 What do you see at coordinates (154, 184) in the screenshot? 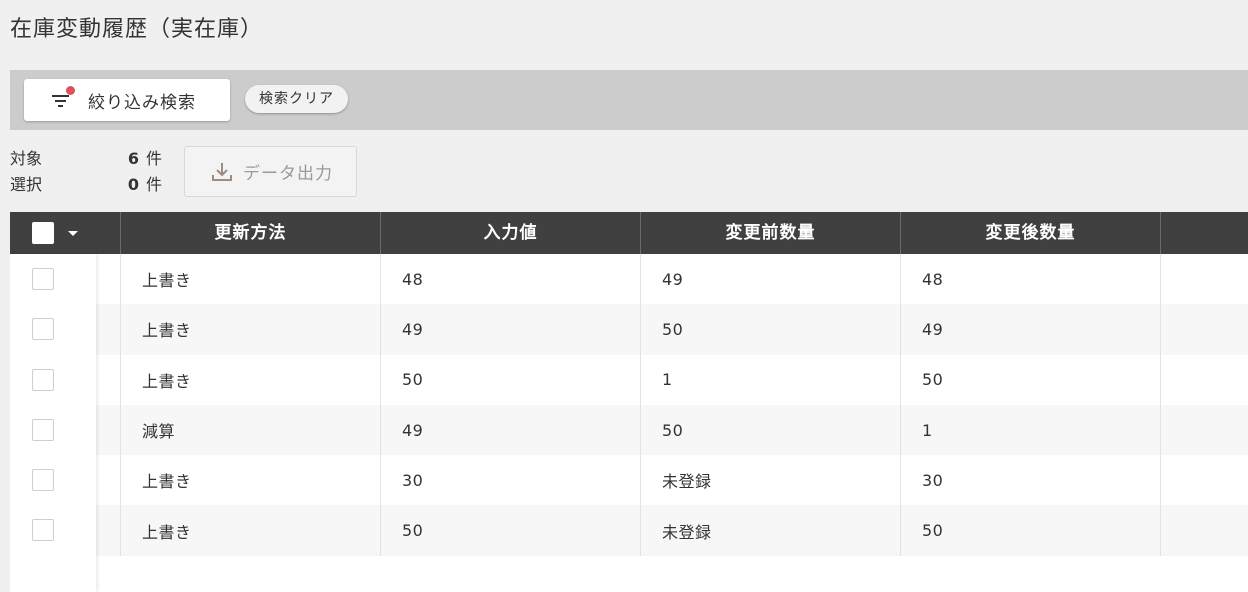
I see `selected-count-unit: 件` at bounding box center [154, 184].